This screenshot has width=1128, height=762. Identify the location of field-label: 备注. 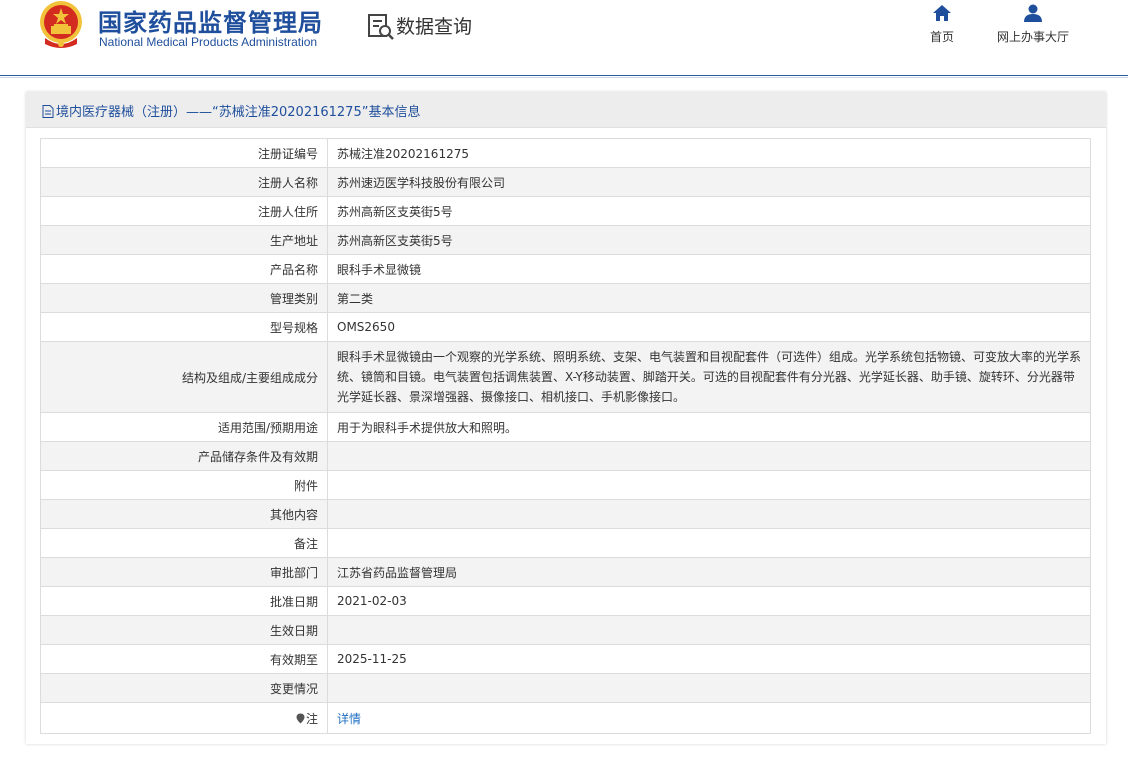
(184, 543).